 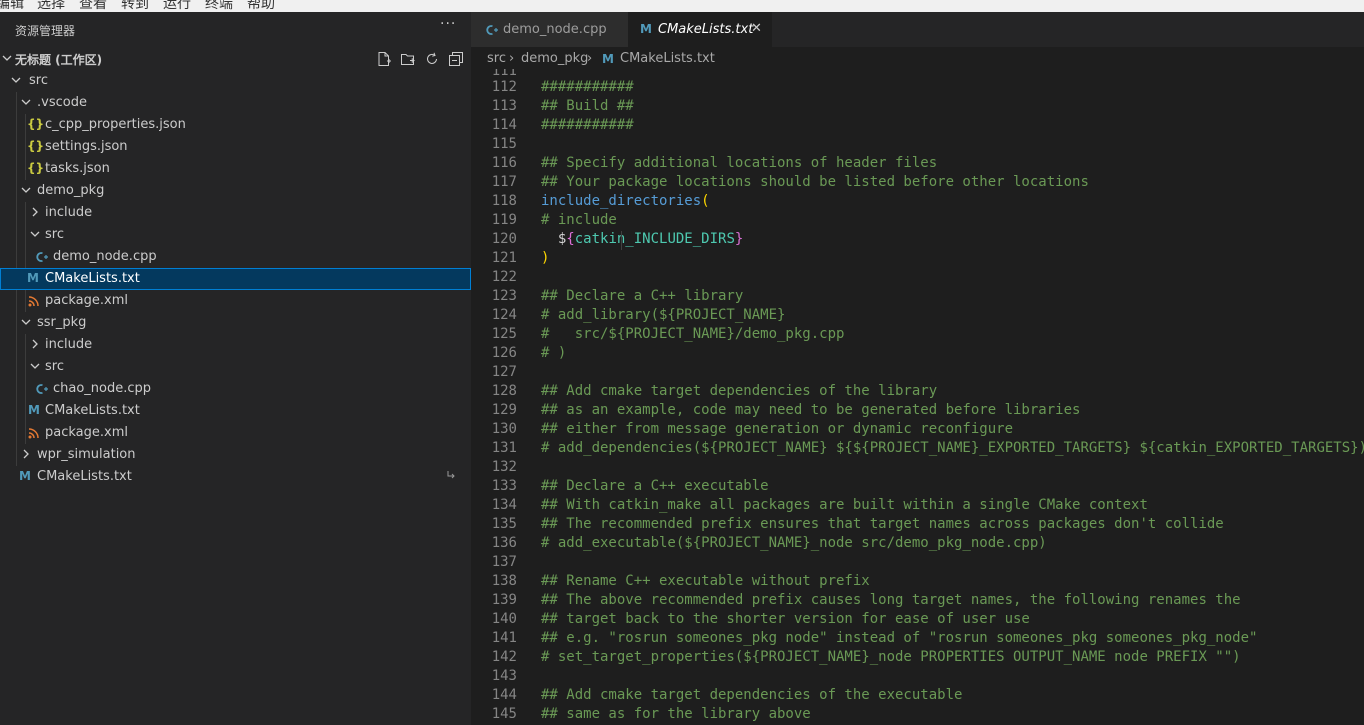 I want to click on symlink-arrow-icon, so click(x=451, y=475).